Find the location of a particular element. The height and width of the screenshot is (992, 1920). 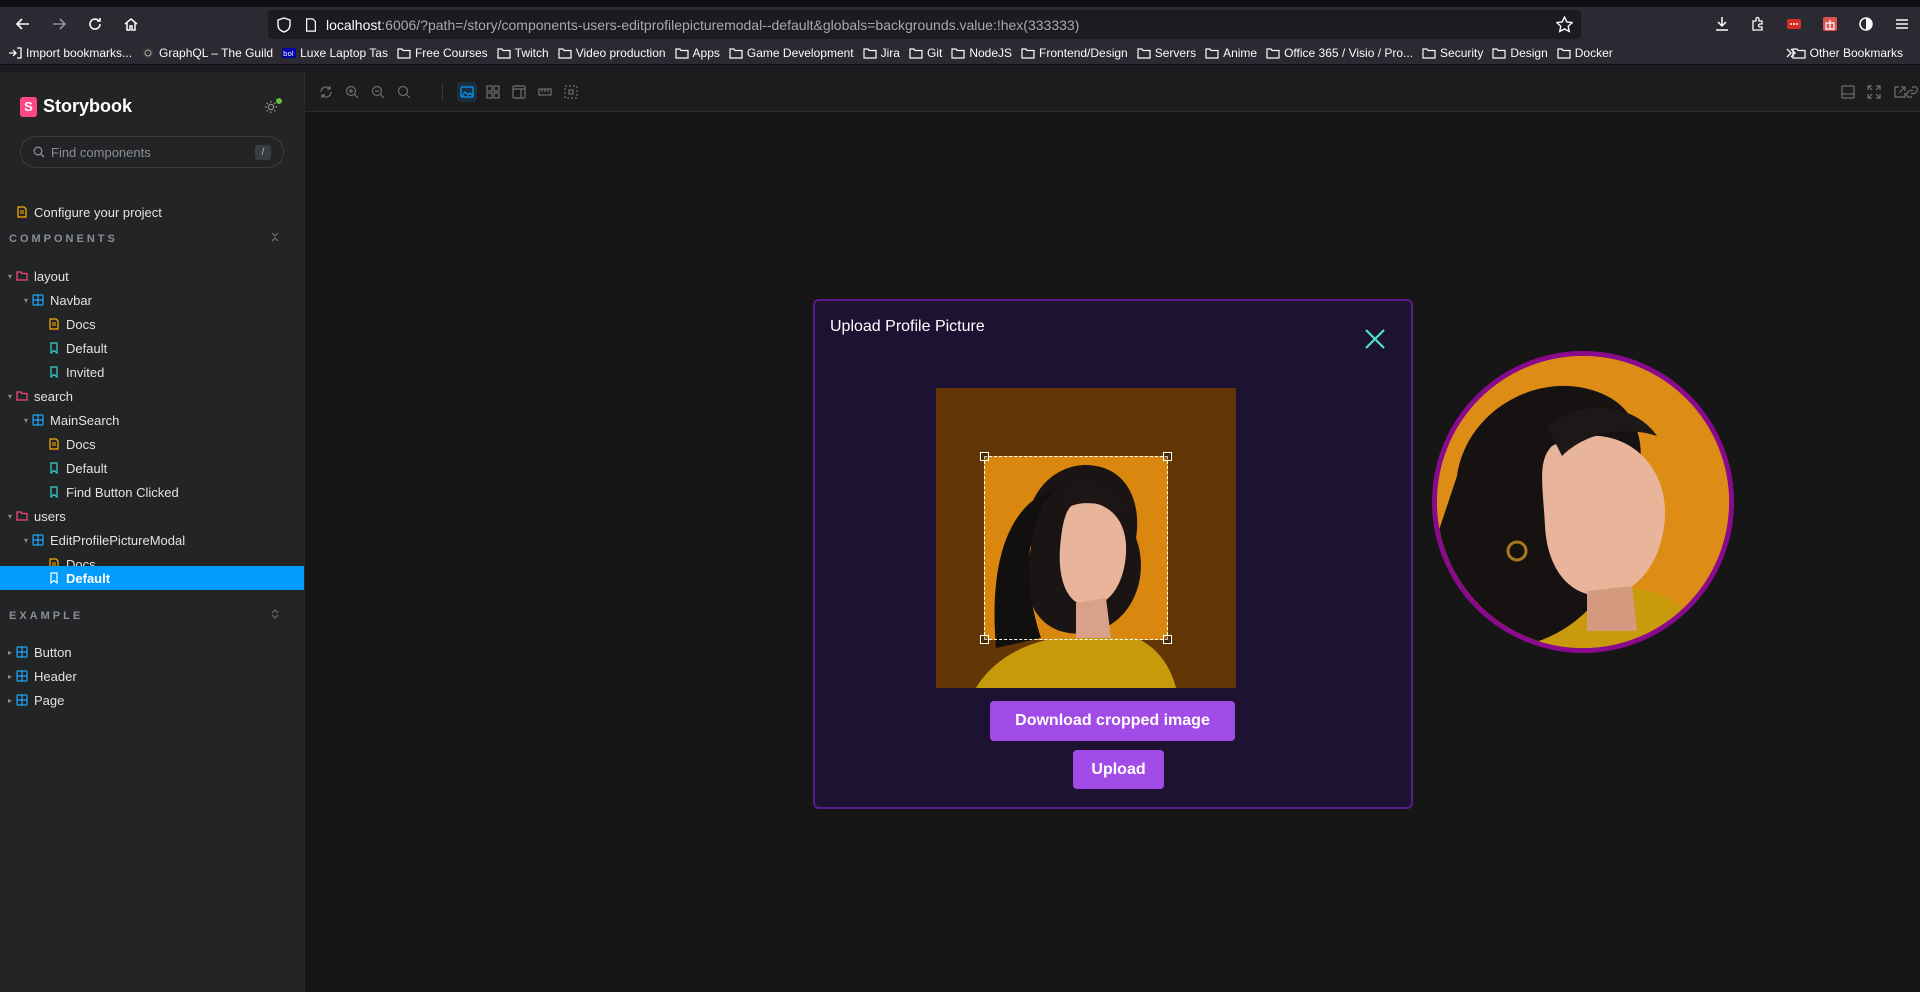

bookmark-anime: Anime is located at coordinates (1231, 53).